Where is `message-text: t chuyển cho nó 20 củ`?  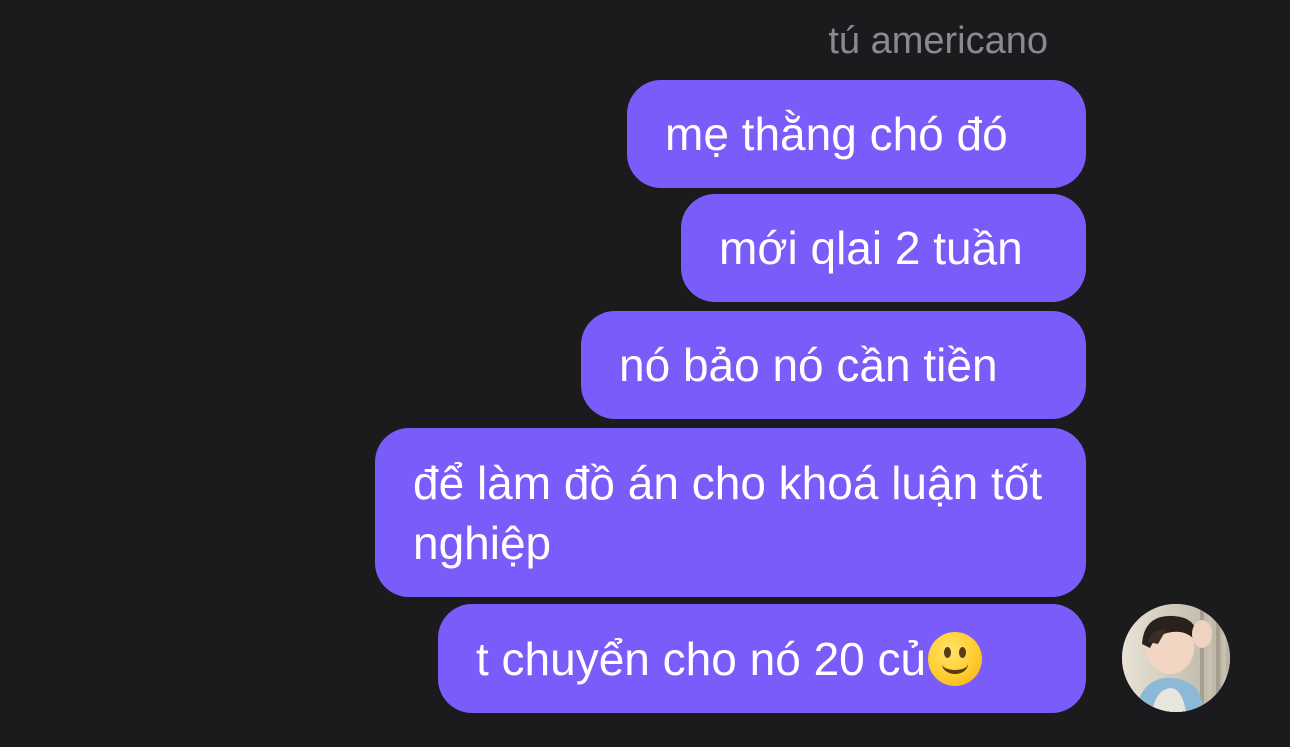 message-text: t chuyển cho nó 20 củ is located at coordinates (701, 658).